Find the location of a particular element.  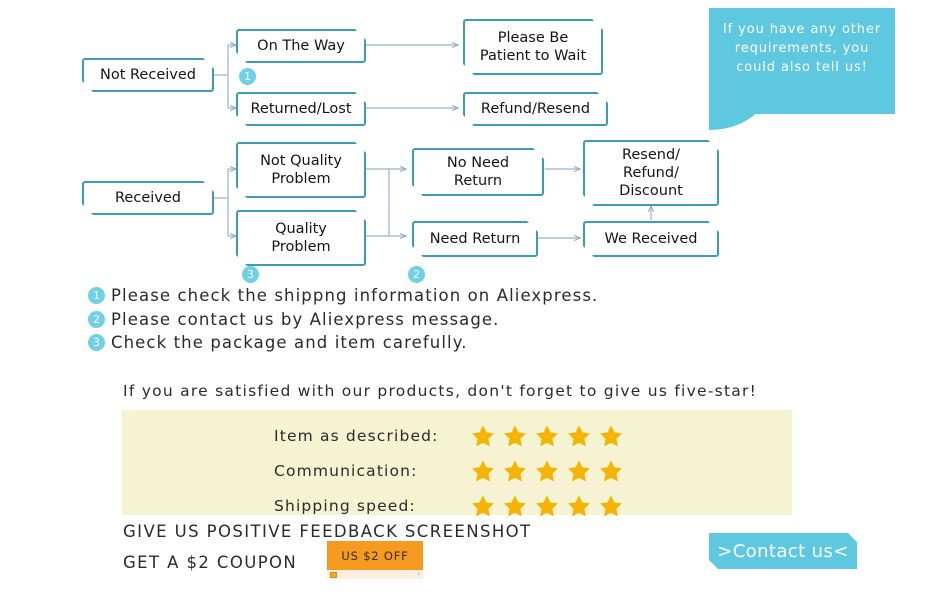

coupon-badge: US $2 OFF › is located at coordinates (375, 560).